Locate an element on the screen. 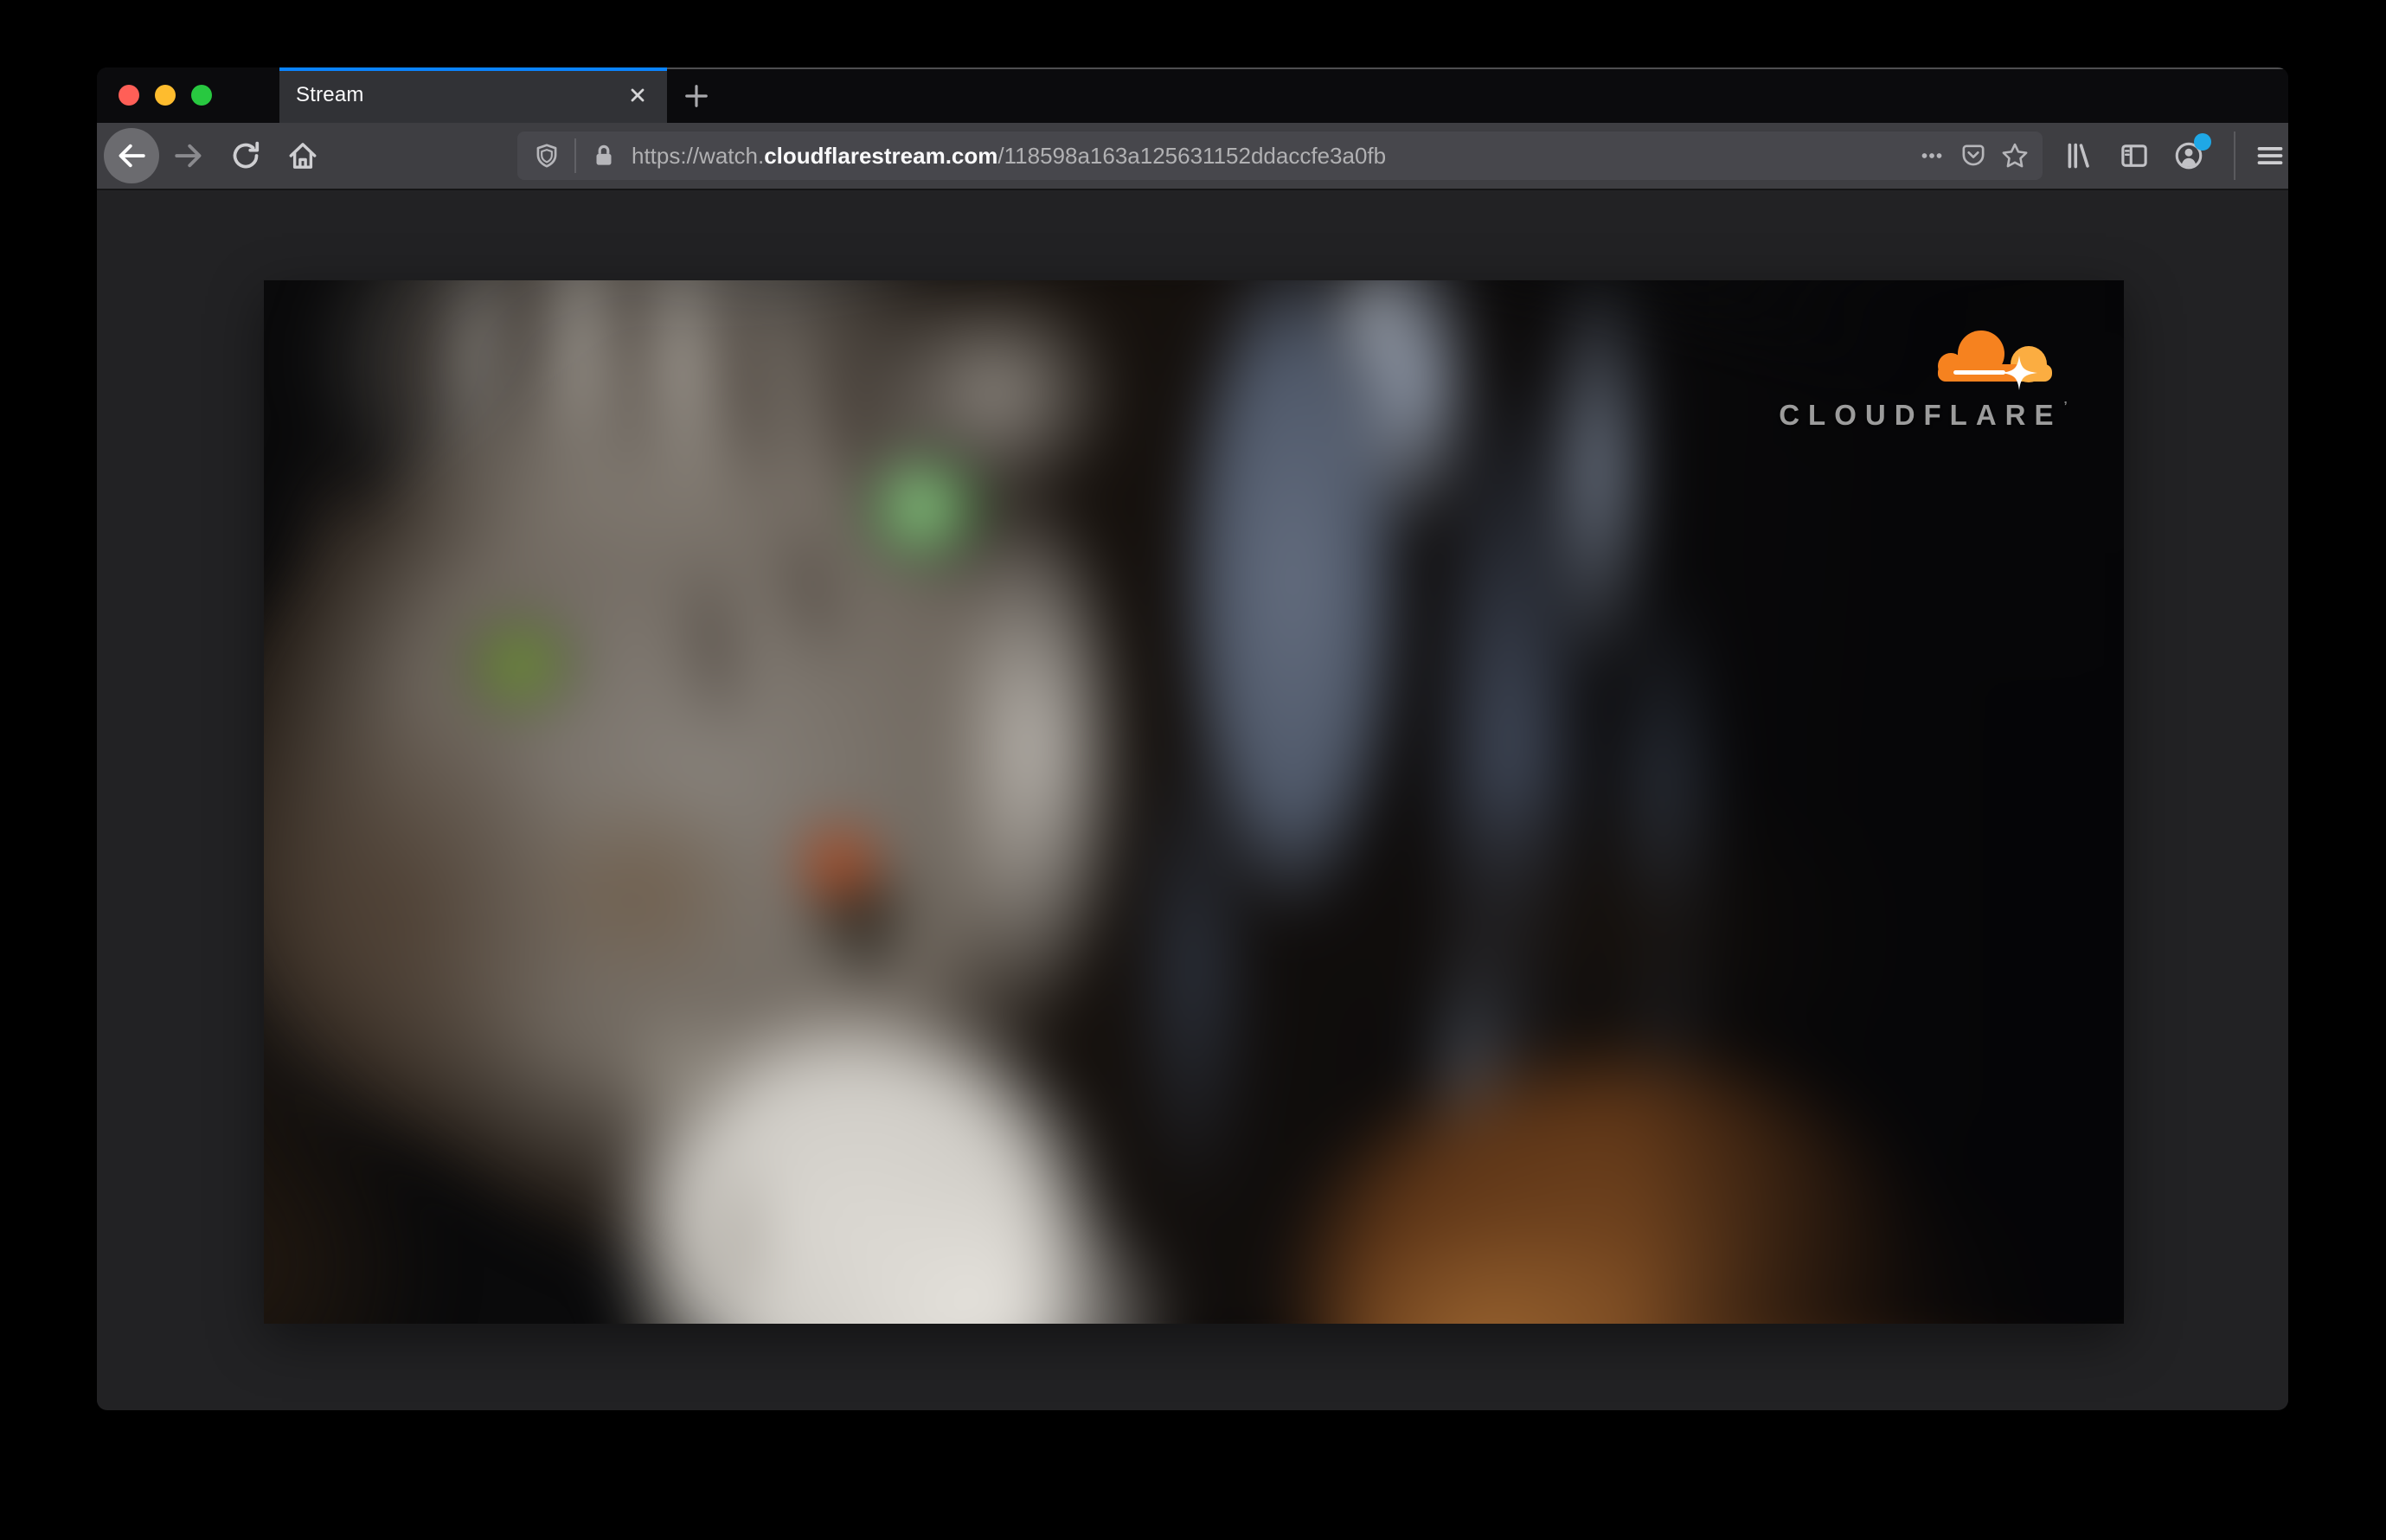 This screenshot has height=1540, width=2386. close-icon is located at coordinates (638, 95).